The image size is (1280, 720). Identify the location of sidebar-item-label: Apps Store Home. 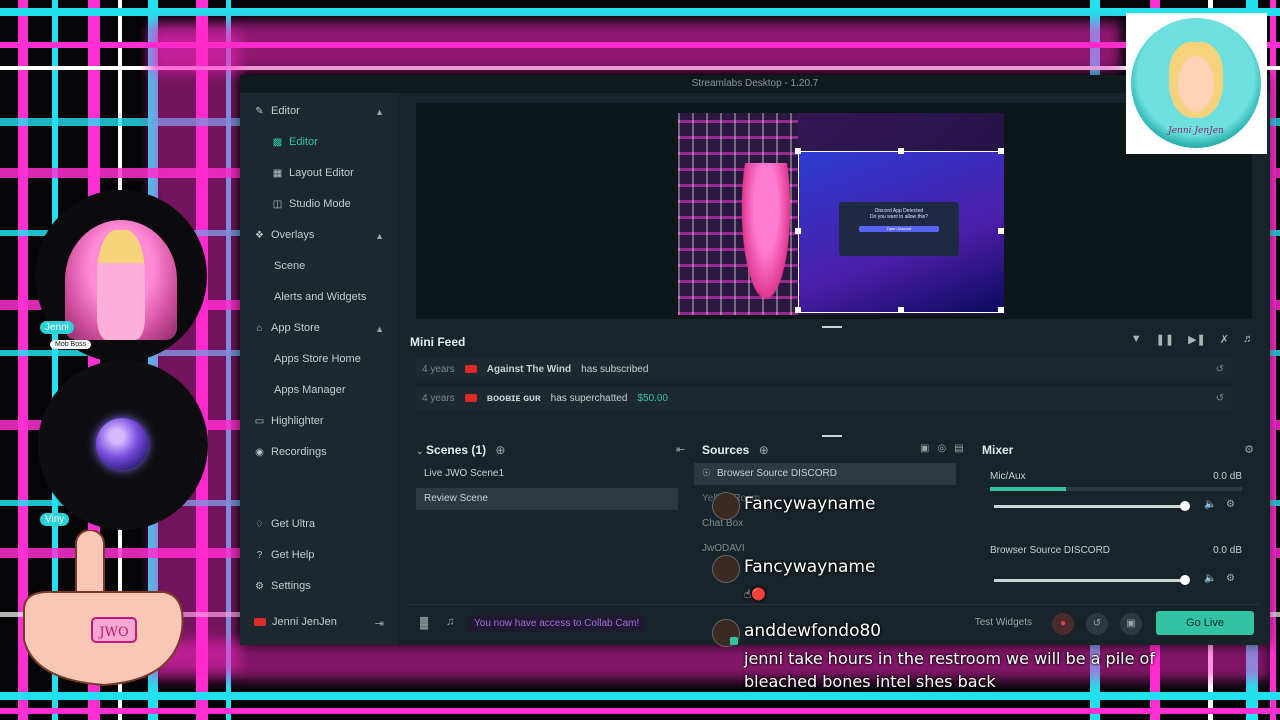
(317, 359).